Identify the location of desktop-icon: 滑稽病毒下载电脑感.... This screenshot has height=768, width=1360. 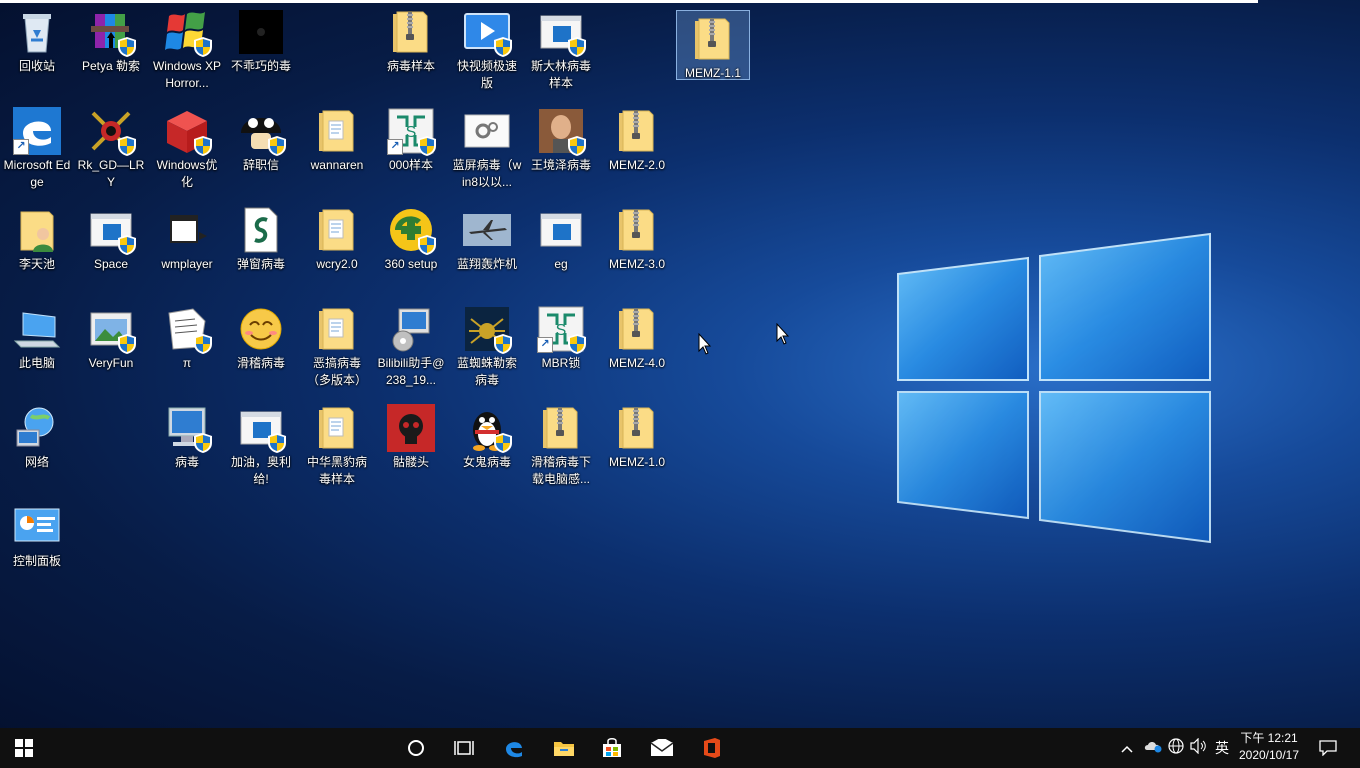
(561, 446).